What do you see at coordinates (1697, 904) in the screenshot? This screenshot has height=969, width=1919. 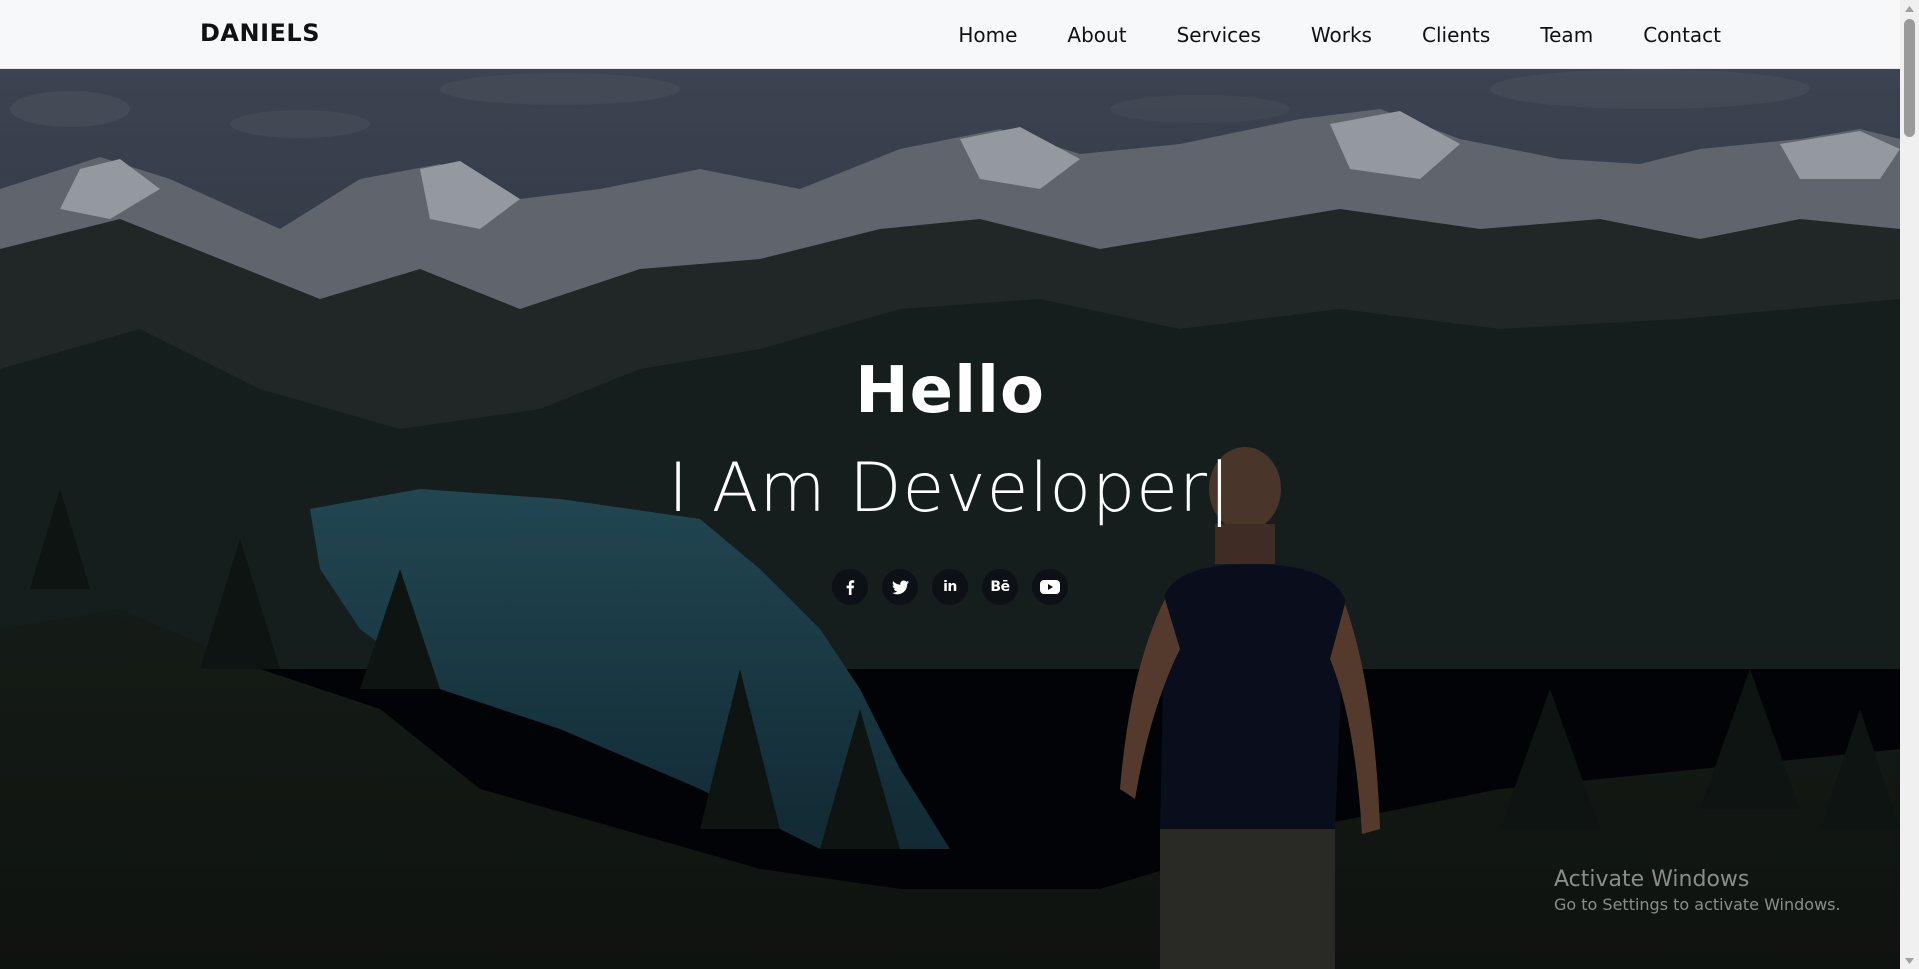 I see `watermark-subtitle: Go to Settings to activate Windows.` at bounding box center [1697, 904].